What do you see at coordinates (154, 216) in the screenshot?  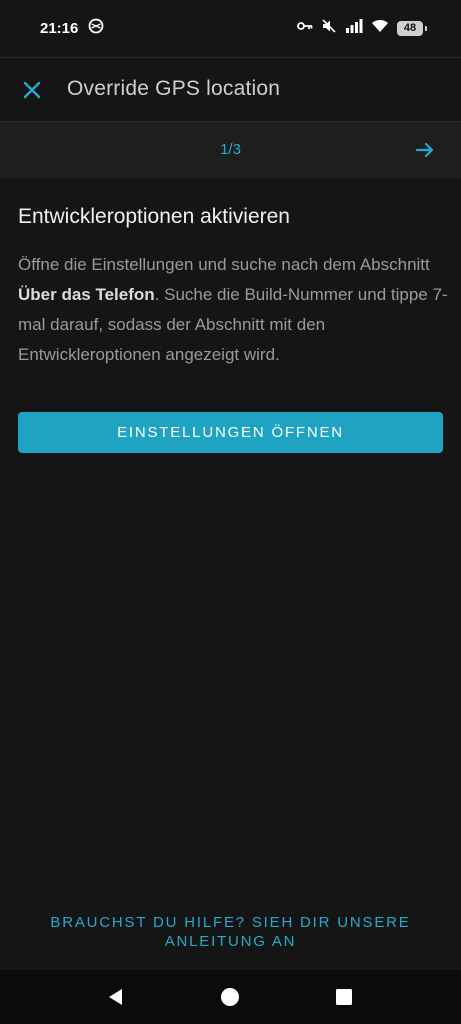 I see `step-heading: Entwickleroptionen aktivieren` at bounding box center [154, 216].